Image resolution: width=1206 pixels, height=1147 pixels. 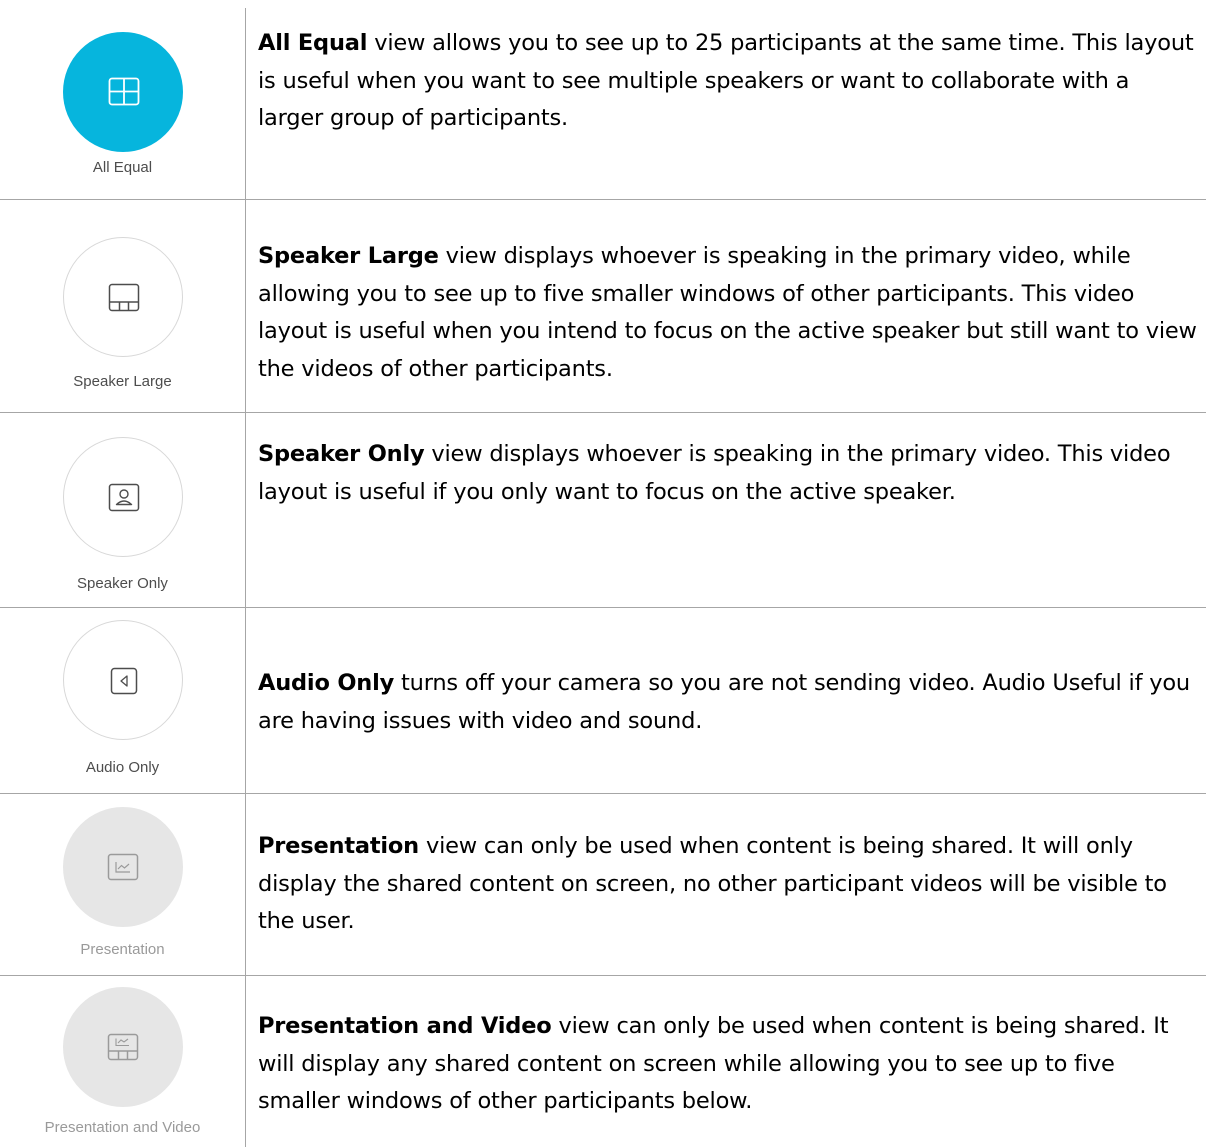 I want to click on all-equal-label: All Equal, so click(x=122, y=167).